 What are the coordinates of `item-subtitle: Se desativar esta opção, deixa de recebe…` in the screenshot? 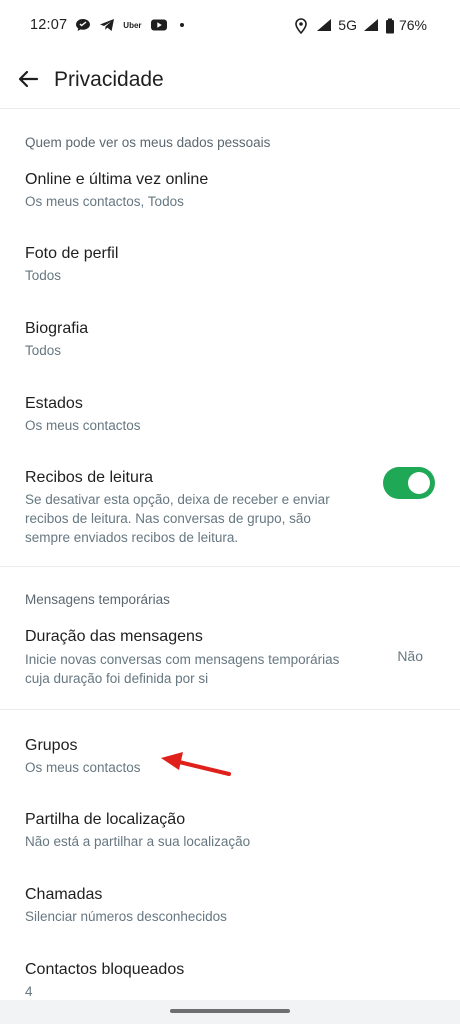 It's located at (195, 518).